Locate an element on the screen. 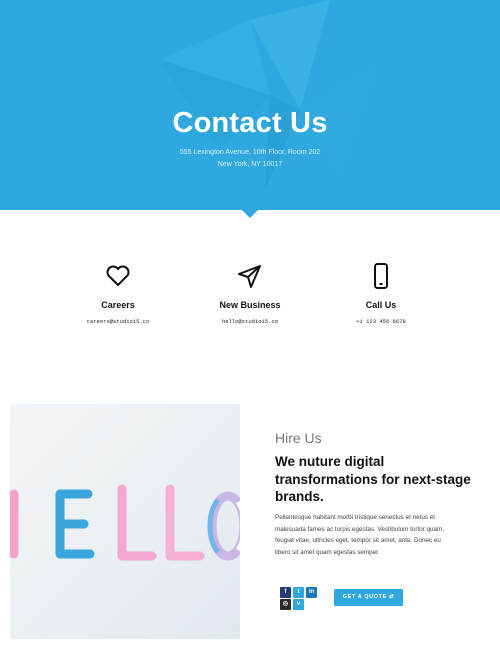  twitter-icon: t is located at coordinates (298, 592).